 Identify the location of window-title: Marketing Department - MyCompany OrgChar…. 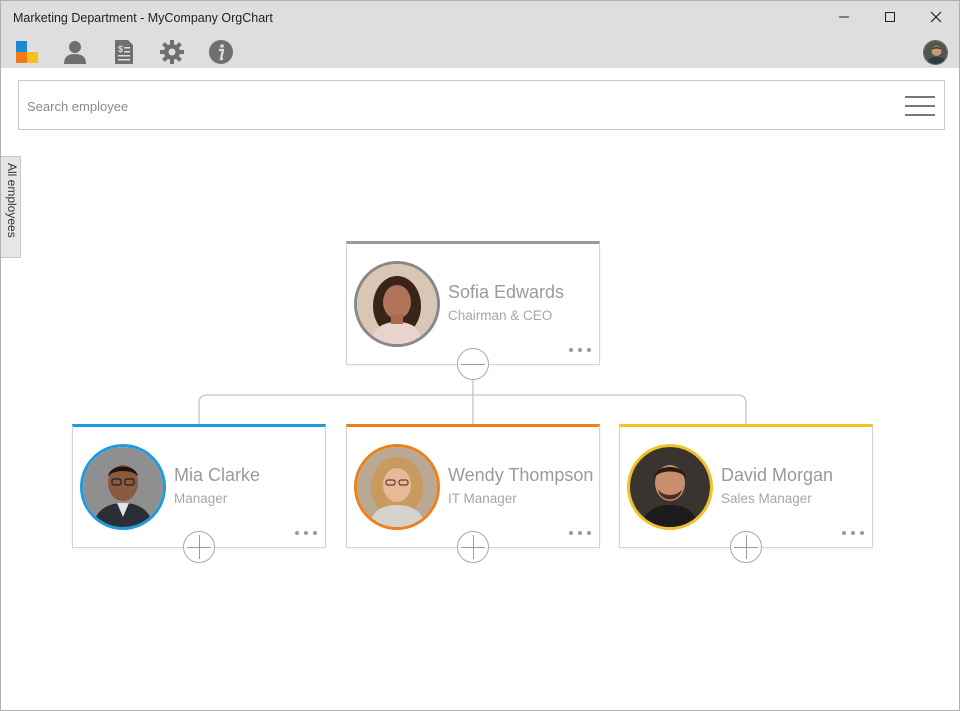
(143, 18).